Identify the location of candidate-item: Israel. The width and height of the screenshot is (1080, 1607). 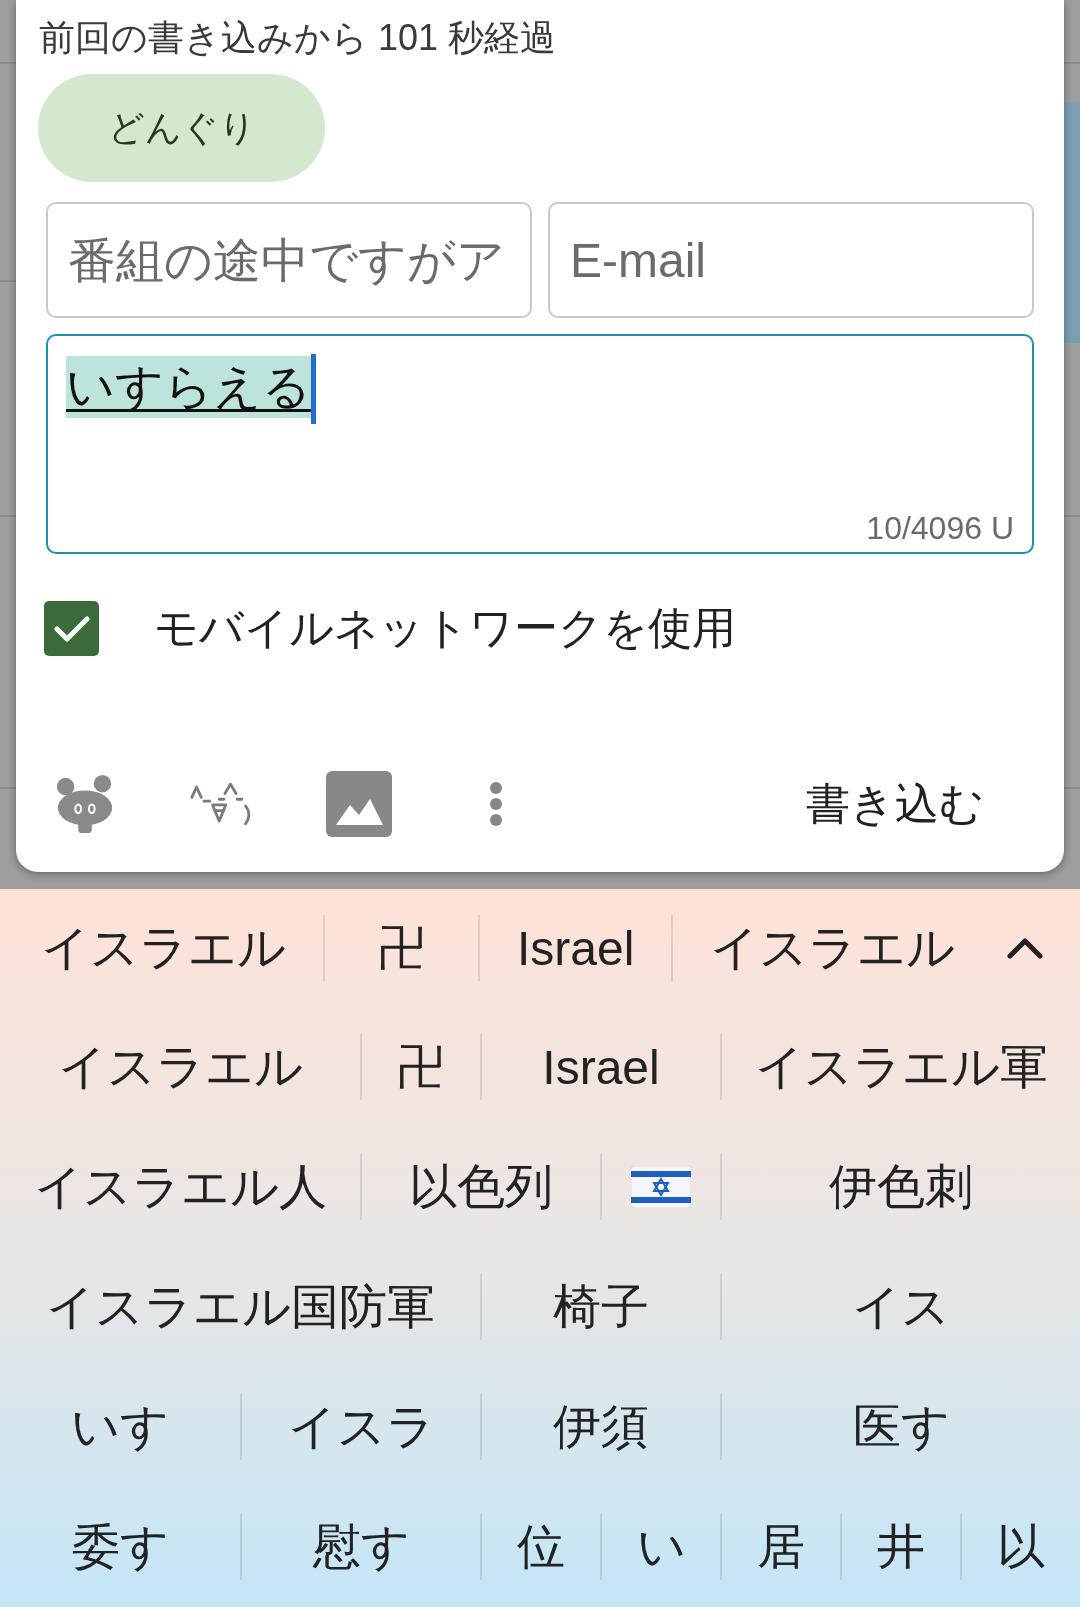
(600, 1067).